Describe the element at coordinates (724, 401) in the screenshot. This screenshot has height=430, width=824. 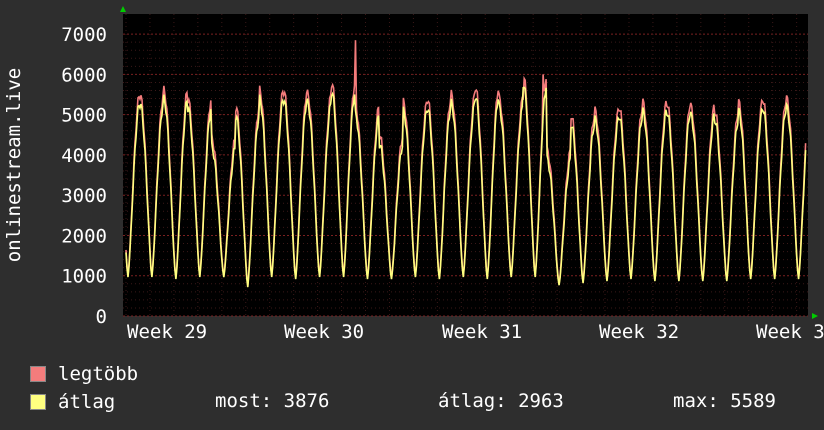
I see `stat-max: max: 5589` at that location.